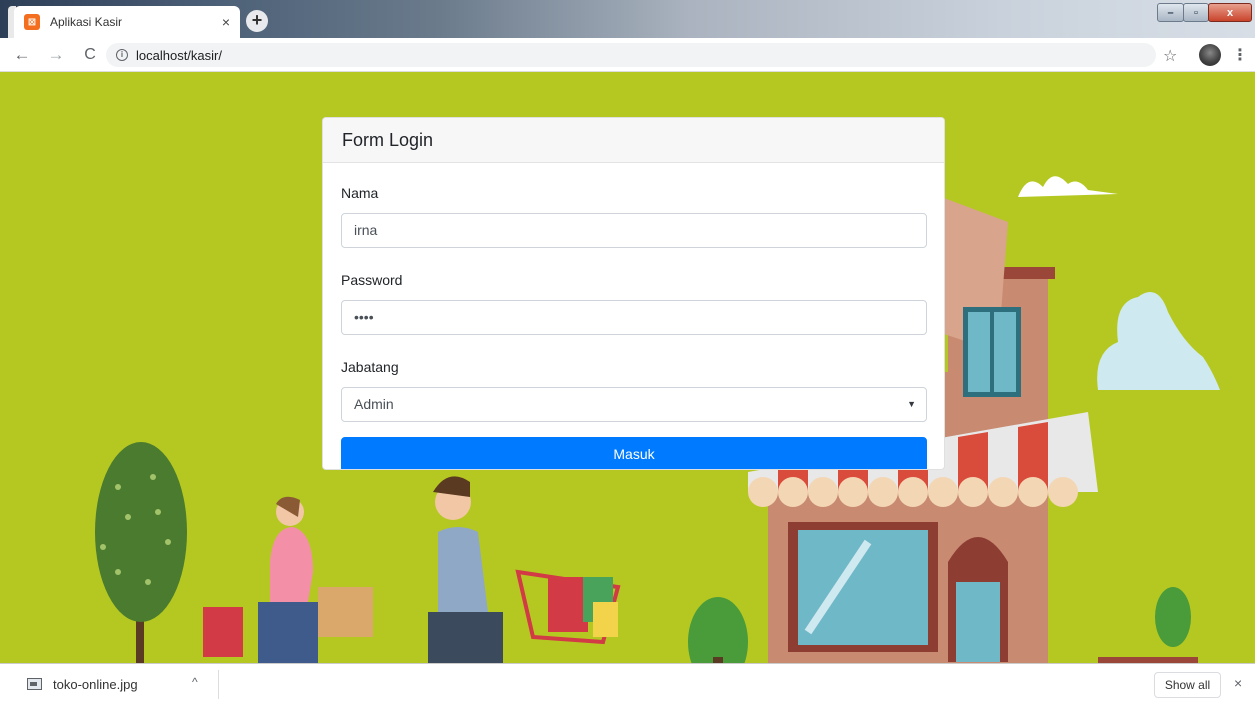  Describe the element at coordinates (911, 404) in the screenshot. I see `caret-down-icon: ▼` at that location.